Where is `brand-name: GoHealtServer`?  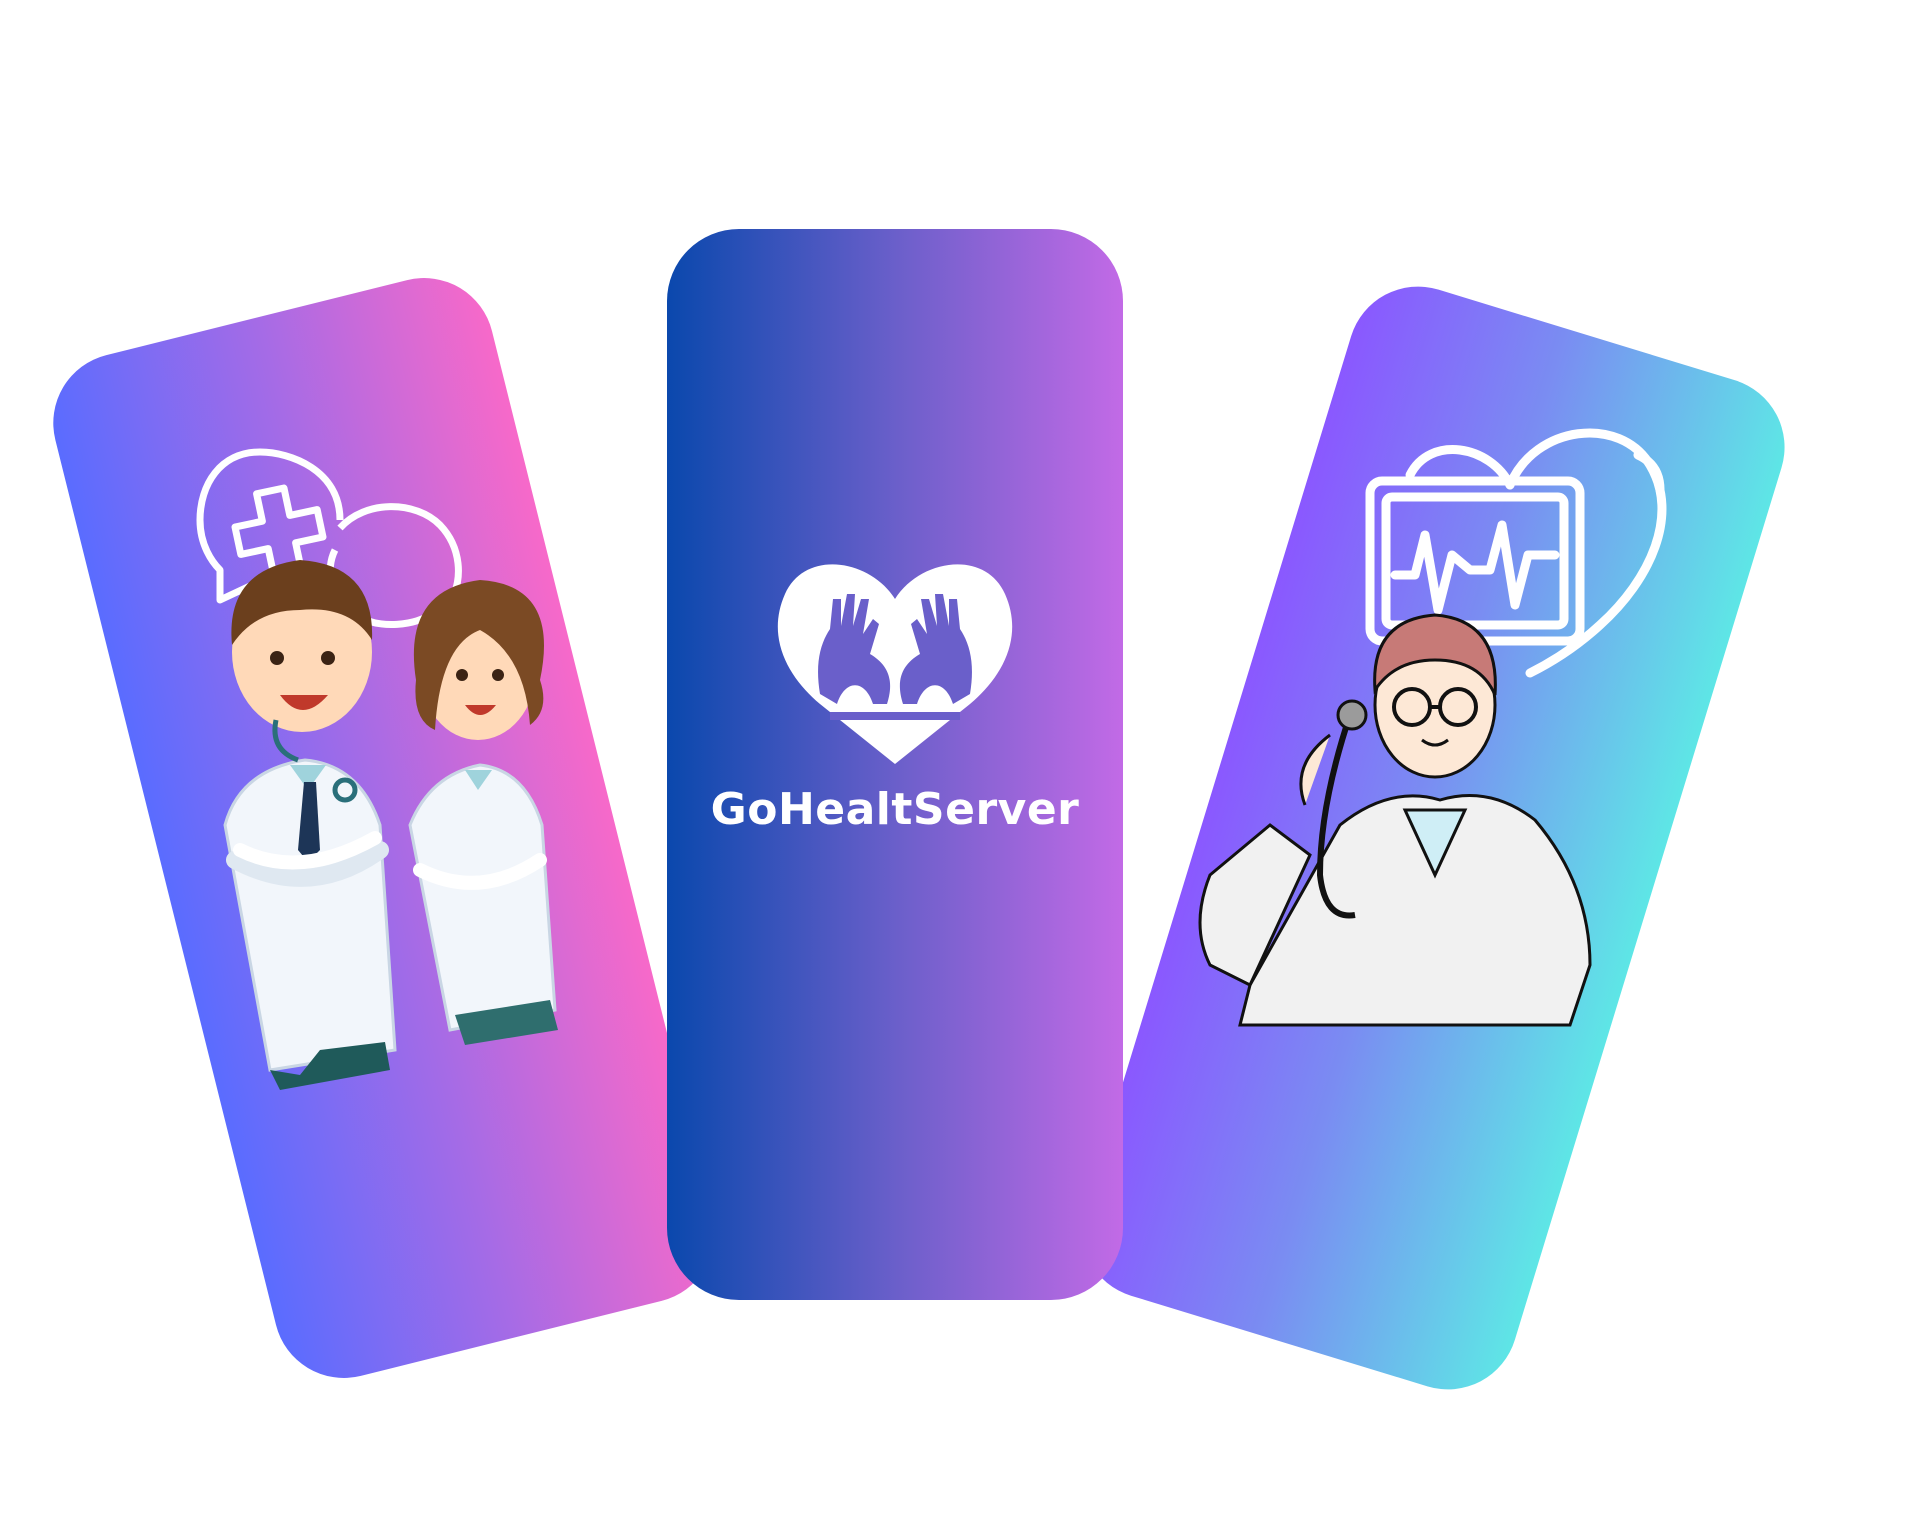
brand-name: GoHealtServer is located at coordinates (895, 809).